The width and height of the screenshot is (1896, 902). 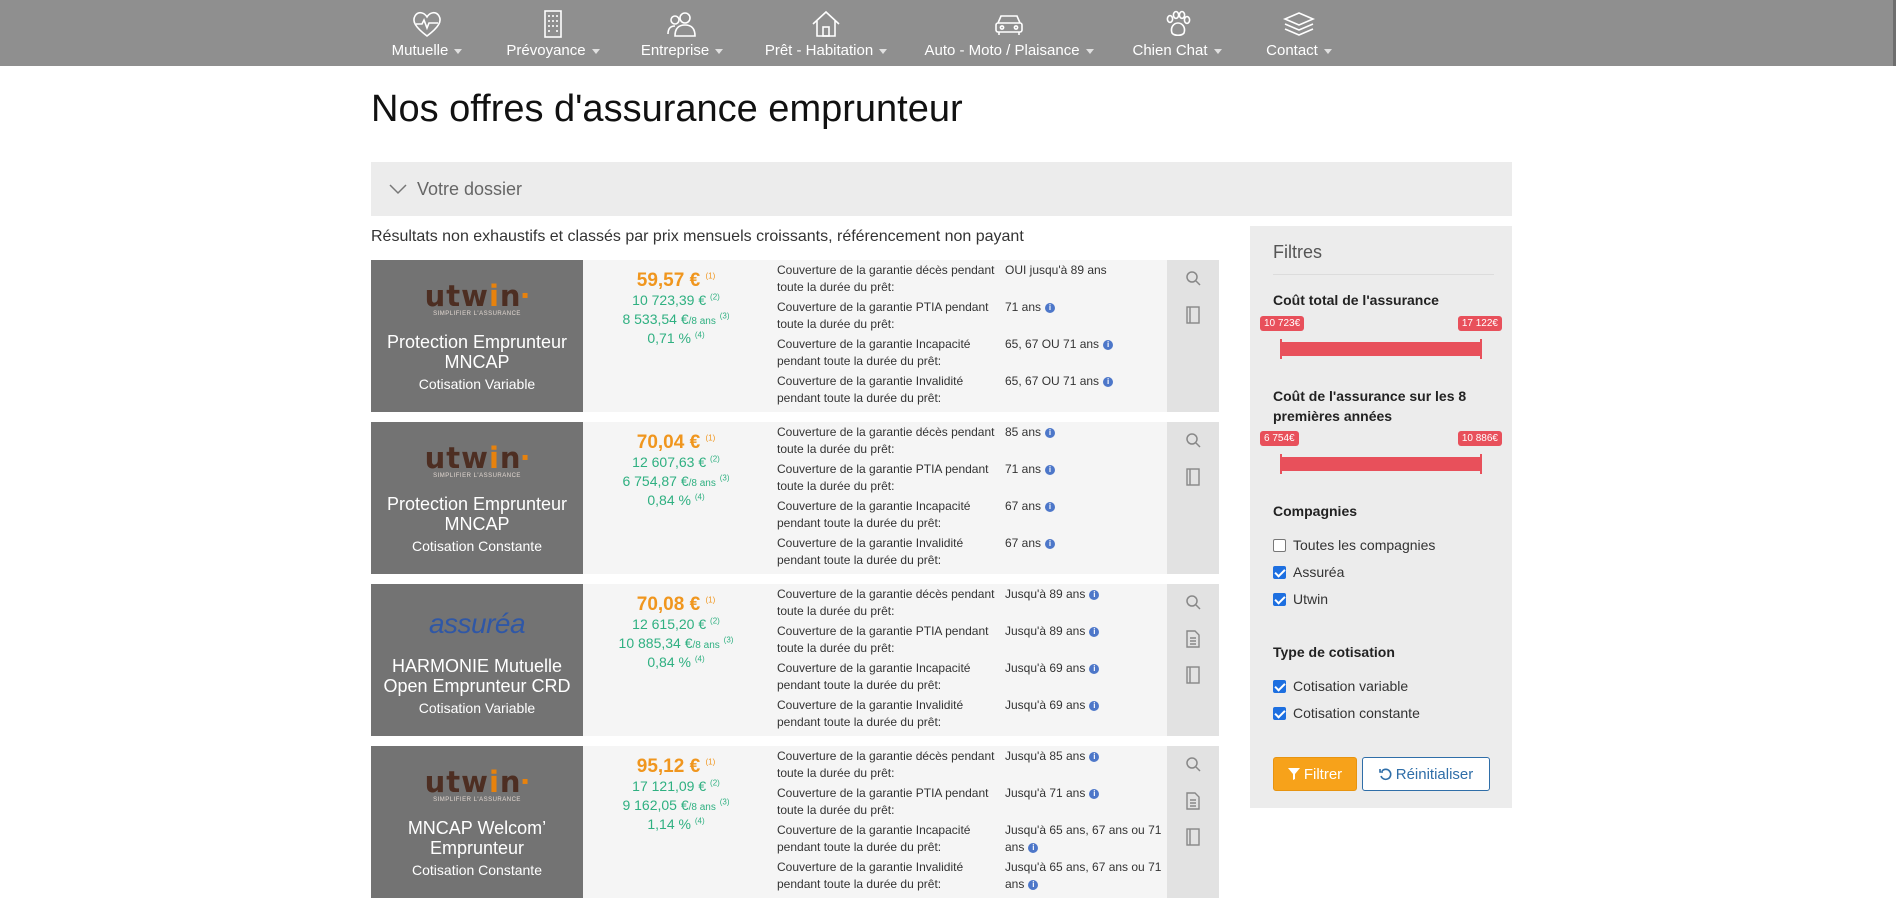 What do you see at coordinates (1282, 323) in the screenshot?
I see `slider-min-tooltip: 10 723€` at bounding box center [1282, 323].